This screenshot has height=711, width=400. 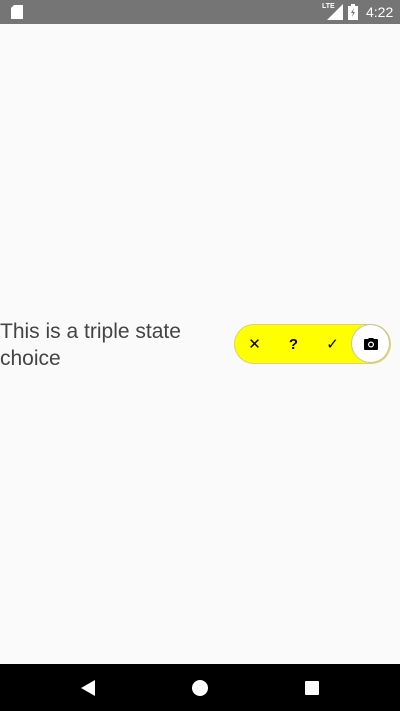 I want to click on sd-card-icon, so click(x=17, y=12).